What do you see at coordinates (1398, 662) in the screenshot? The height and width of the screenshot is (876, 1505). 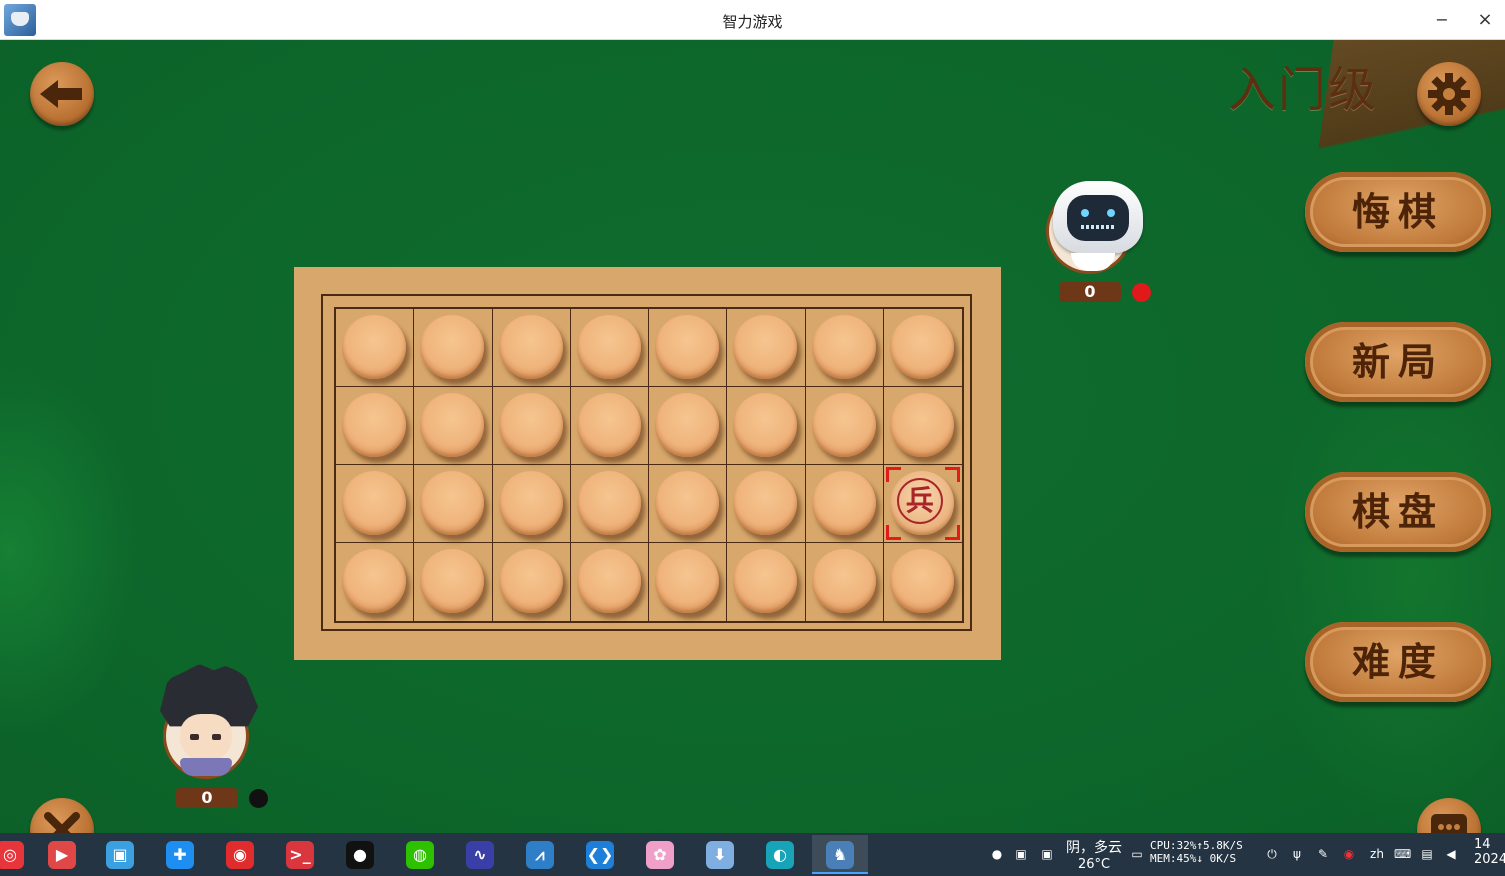 I see `difficulty-button: 难度` at bounding box center [1398, 662].